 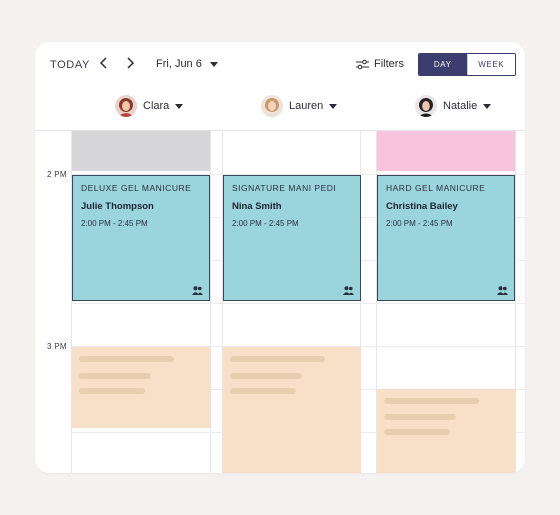 I want to click on appointment-client: Christina Bailey, so click(x=422, y=206).